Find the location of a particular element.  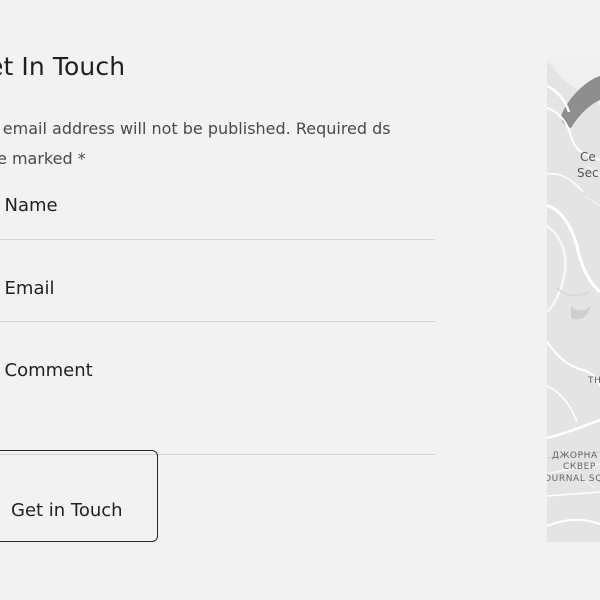

get-in-touch-button: Get in Touch is located at coordinates (79, 496).